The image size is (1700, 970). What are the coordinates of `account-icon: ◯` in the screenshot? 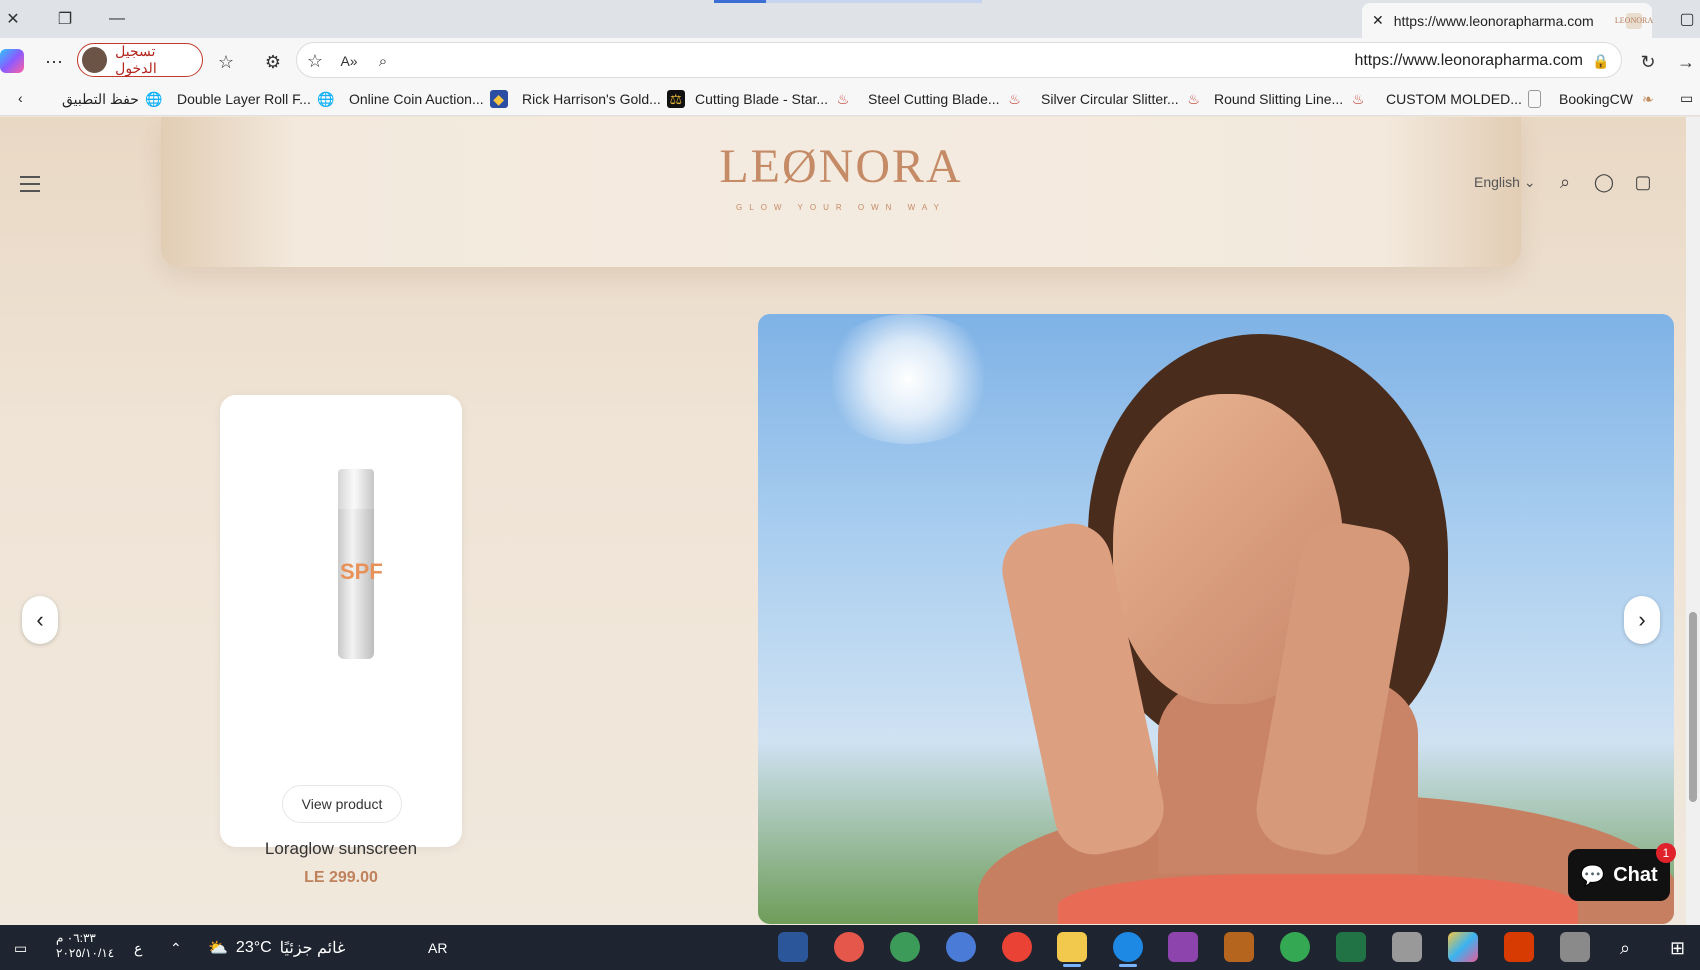 It's located at (1604, 182).